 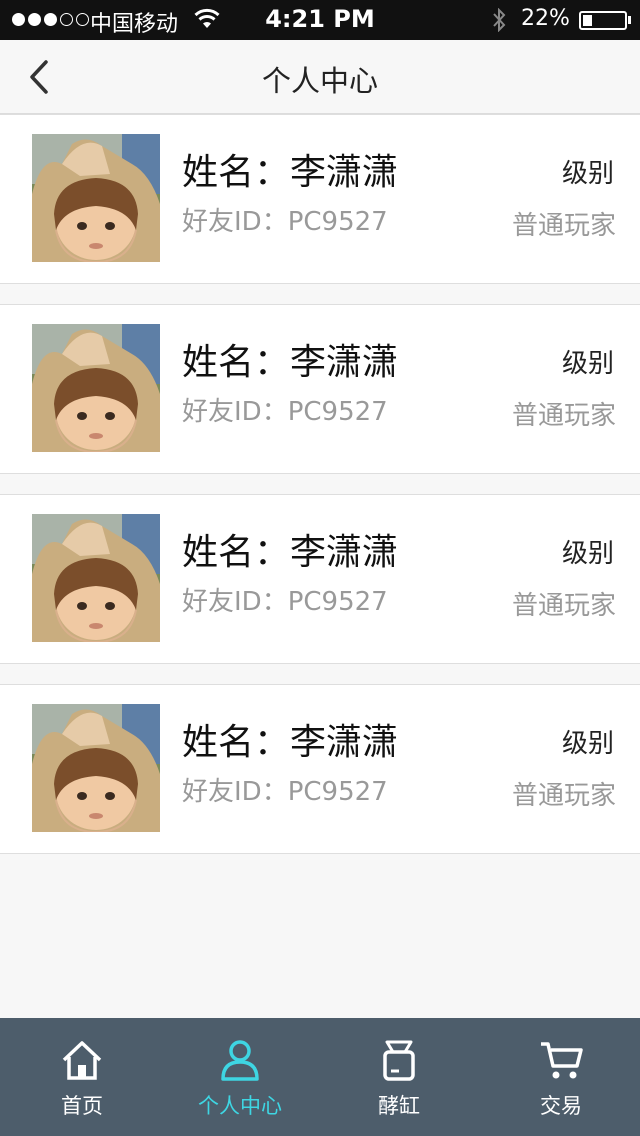 I want to click on tab-label: 酵缸, so click(x=399, y=1106).